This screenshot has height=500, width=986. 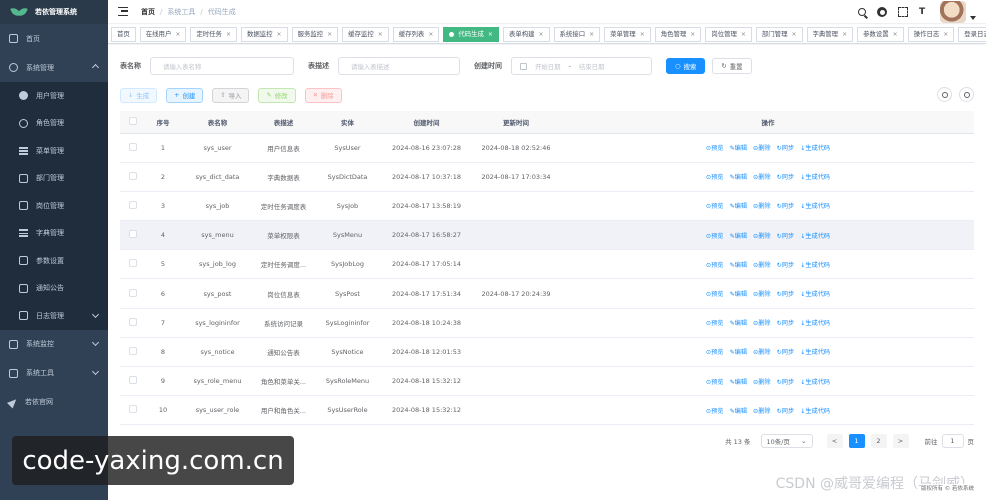 I want to click on table-comment-input: 请输入表描述, so click(x=399, y=66).